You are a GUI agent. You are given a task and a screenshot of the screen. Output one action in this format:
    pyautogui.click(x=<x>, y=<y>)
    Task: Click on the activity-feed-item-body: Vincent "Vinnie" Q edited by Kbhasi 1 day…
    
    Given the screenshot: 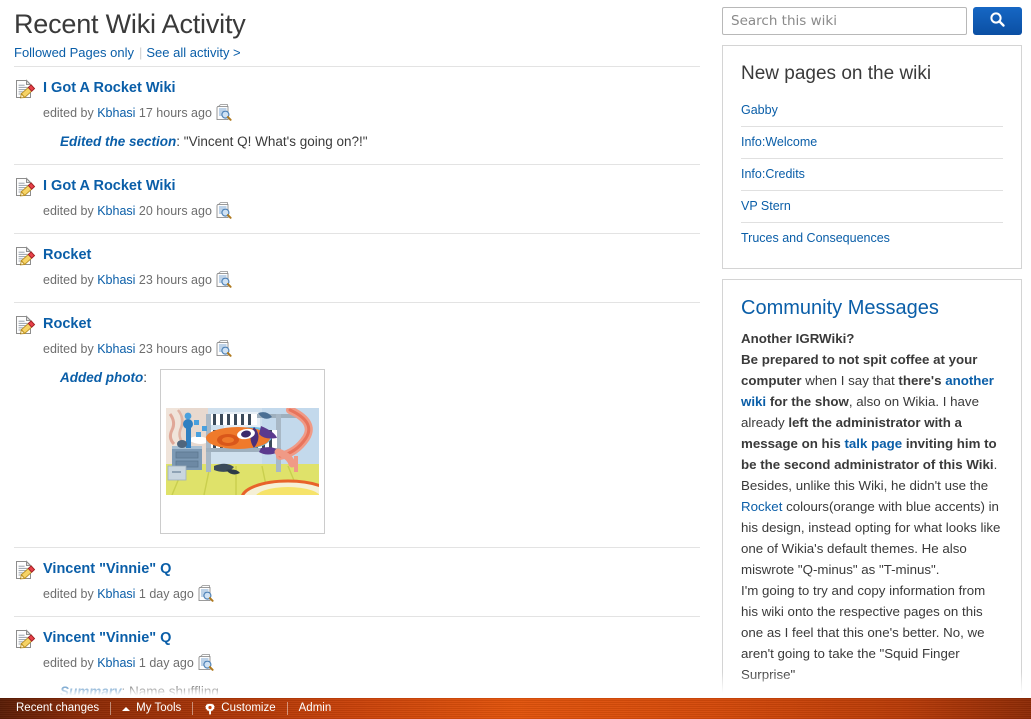 What is the action you would take?
    pyautogui.click(x=357, y=581)
    